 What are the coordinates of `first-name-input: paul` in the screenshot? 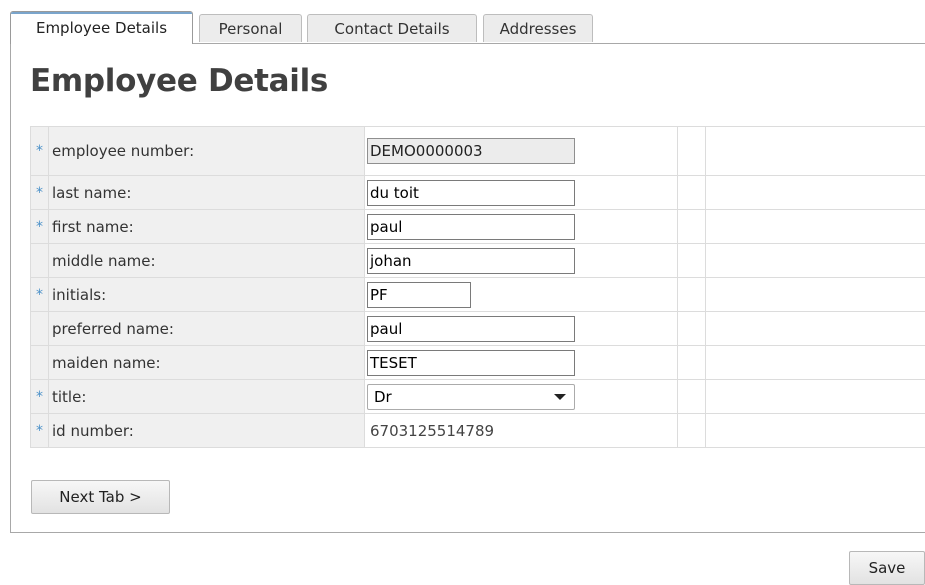 It's located at (471, 227).